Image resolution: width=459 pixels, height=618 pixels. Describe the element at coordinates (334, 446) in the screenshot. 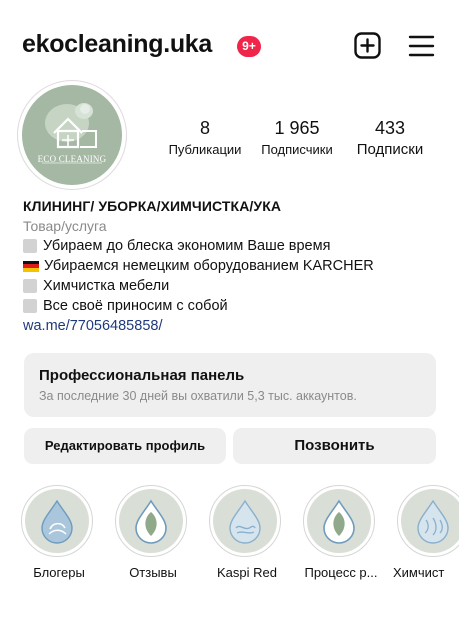

I see `call-button: Позвонить` at that location.